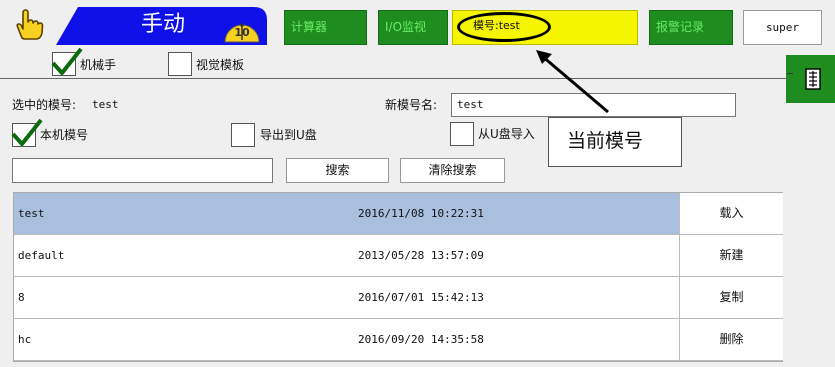  What do you see at coordinates (31, 213) in the screenshot?
I see `mold-name-cell: test` at bounding box center [31, 213].